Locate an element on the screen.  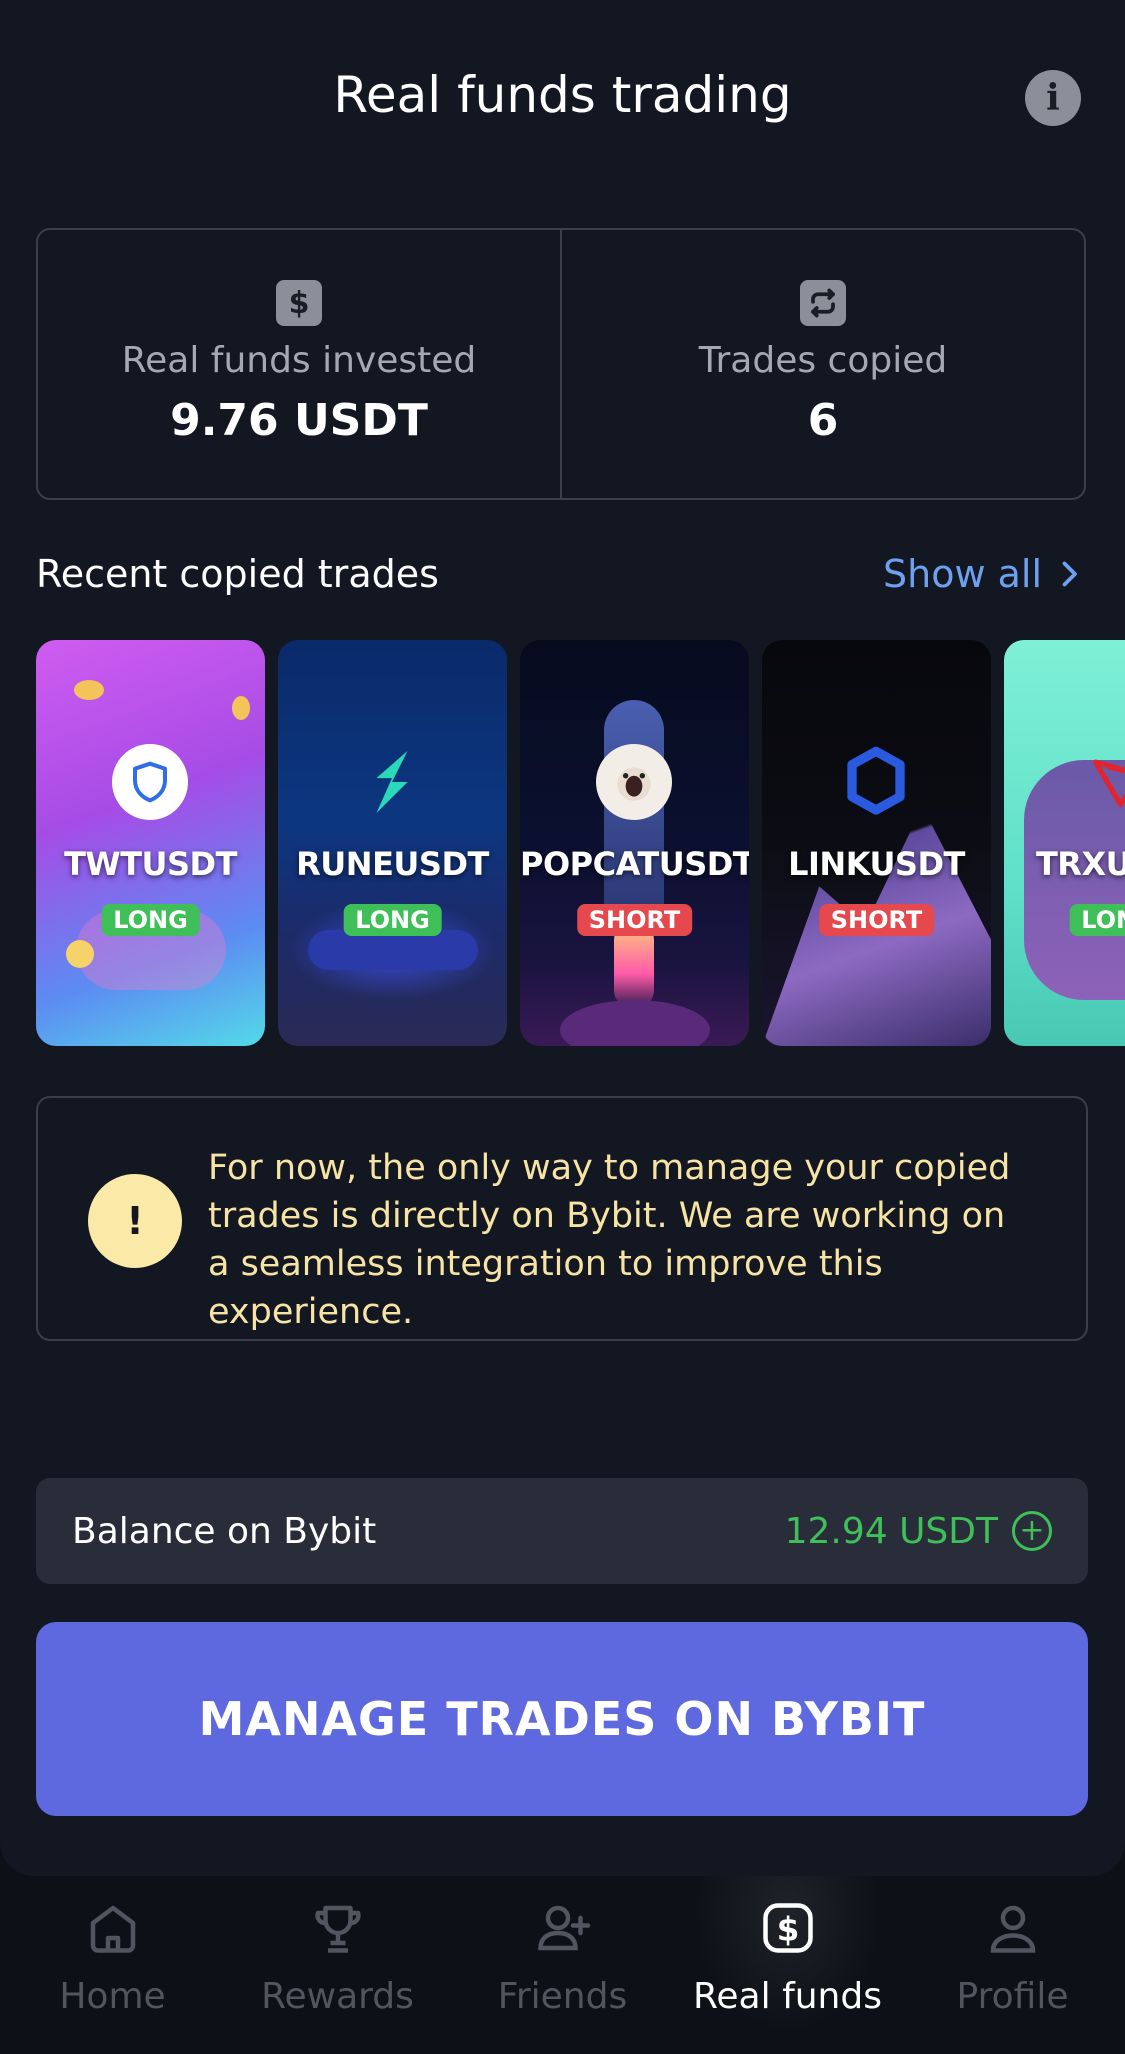
show-all-link: Show all is located at coordinates (980, 574).